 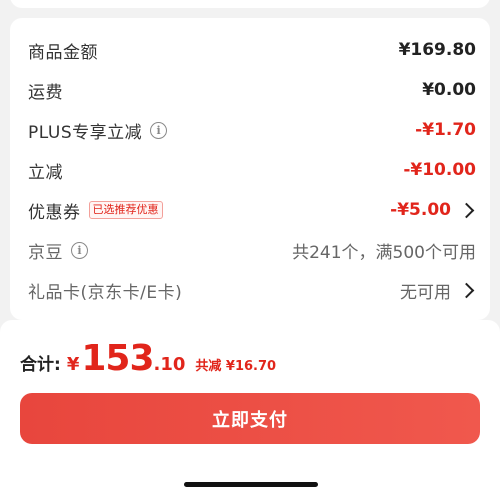 What do you see at coordinates (45, 172) in the screenshot?
I see `instant-discount-label: 立减` at bounding box center [45, 172].